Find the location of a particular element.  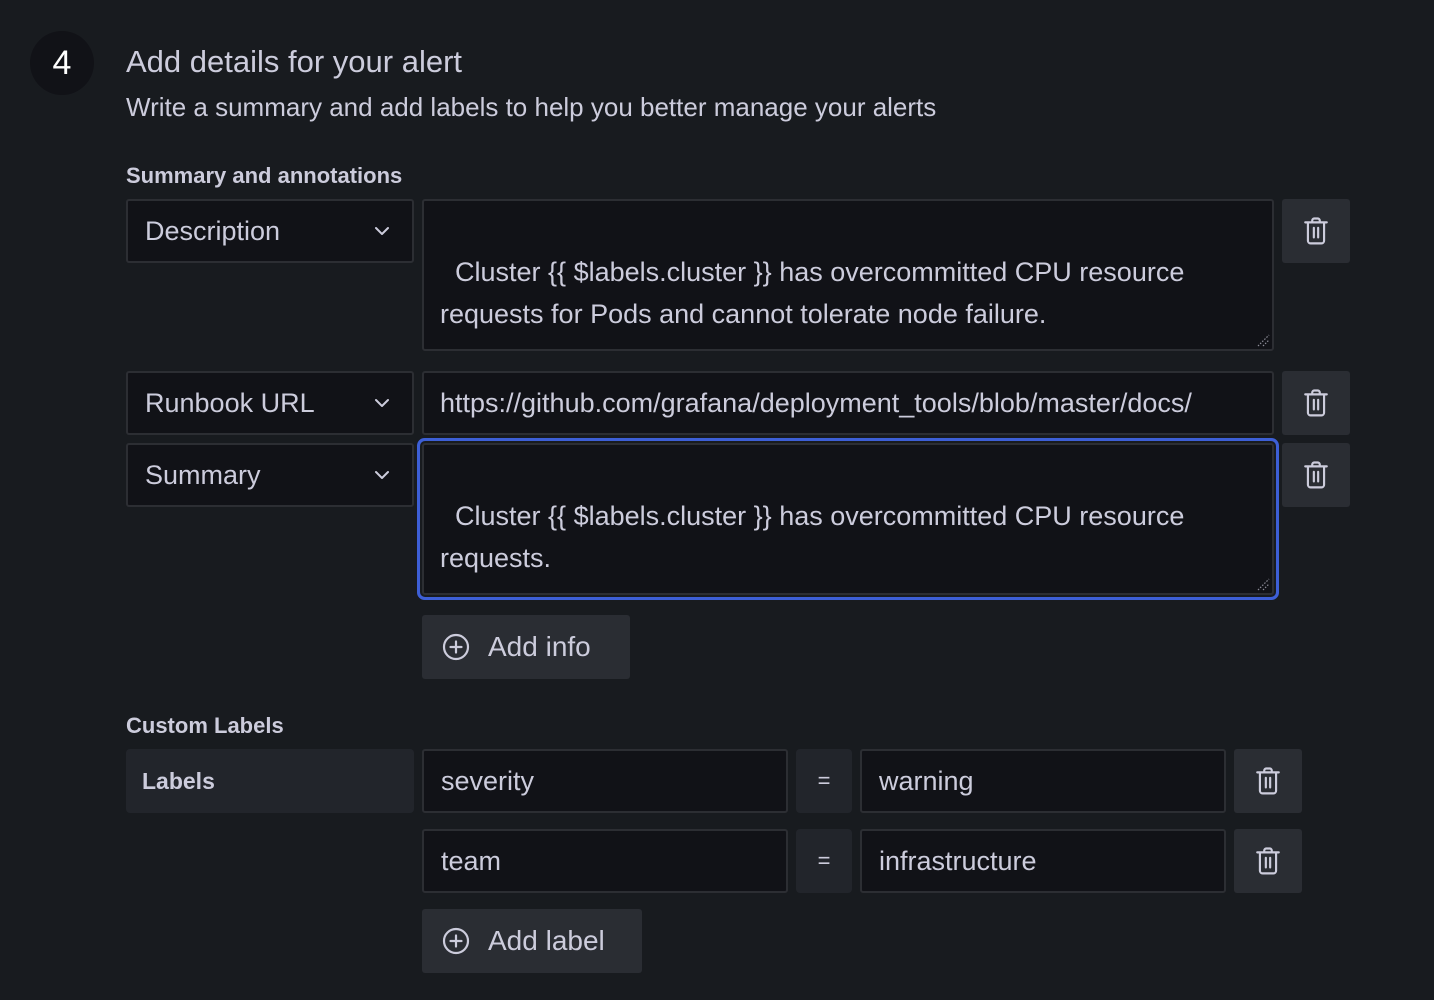

labels-tag: Labels is located at coordinates (270, 781).